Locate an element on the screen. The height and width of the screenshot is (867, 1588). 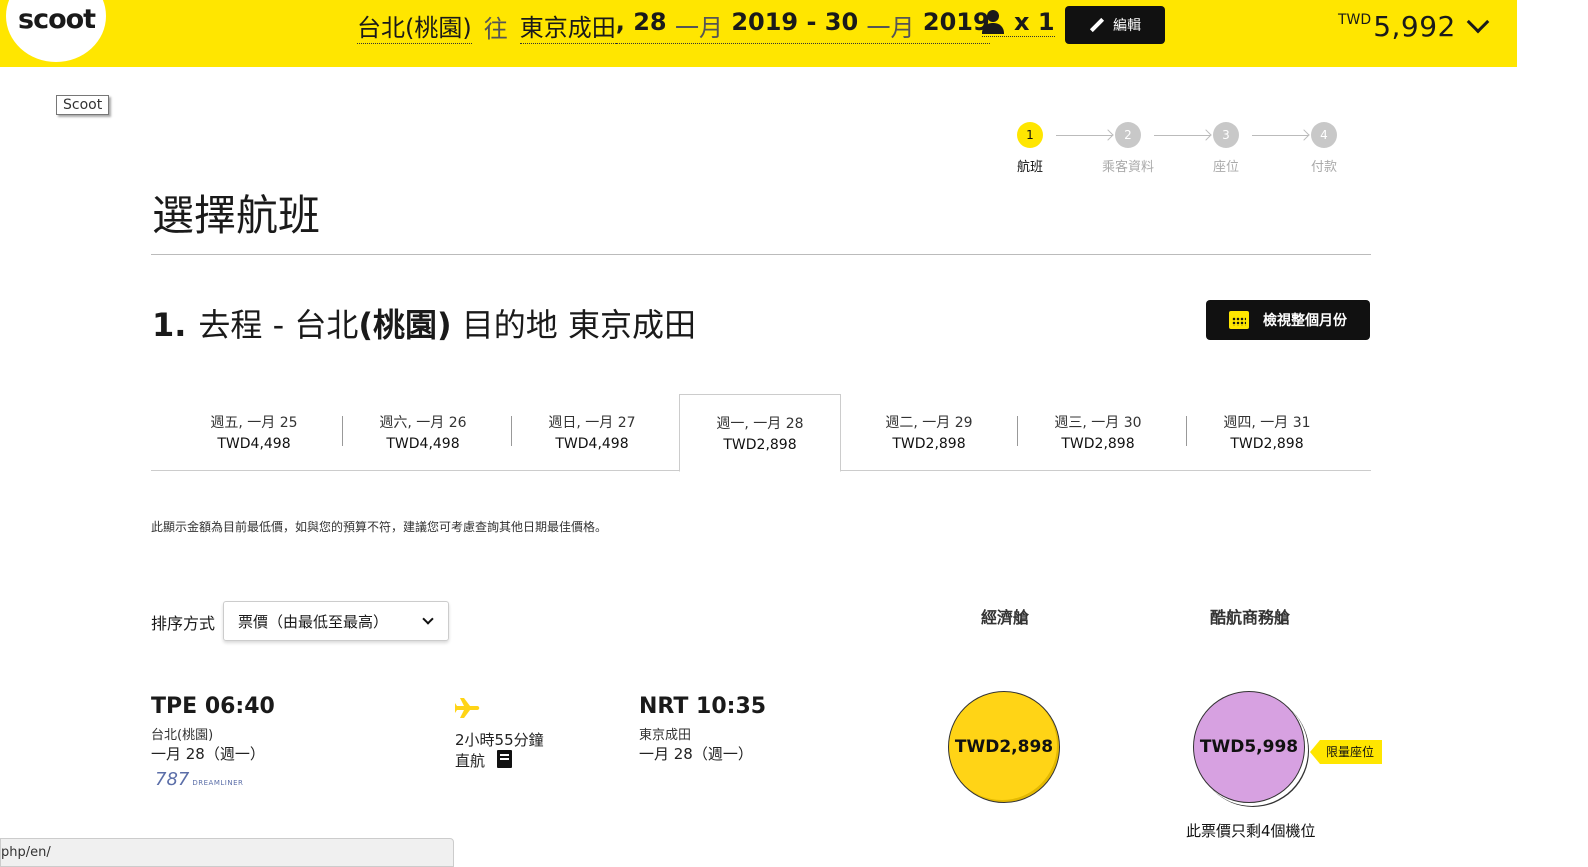
view-month-label: 檢視整個月份 is located at coordinates (1305, 321).